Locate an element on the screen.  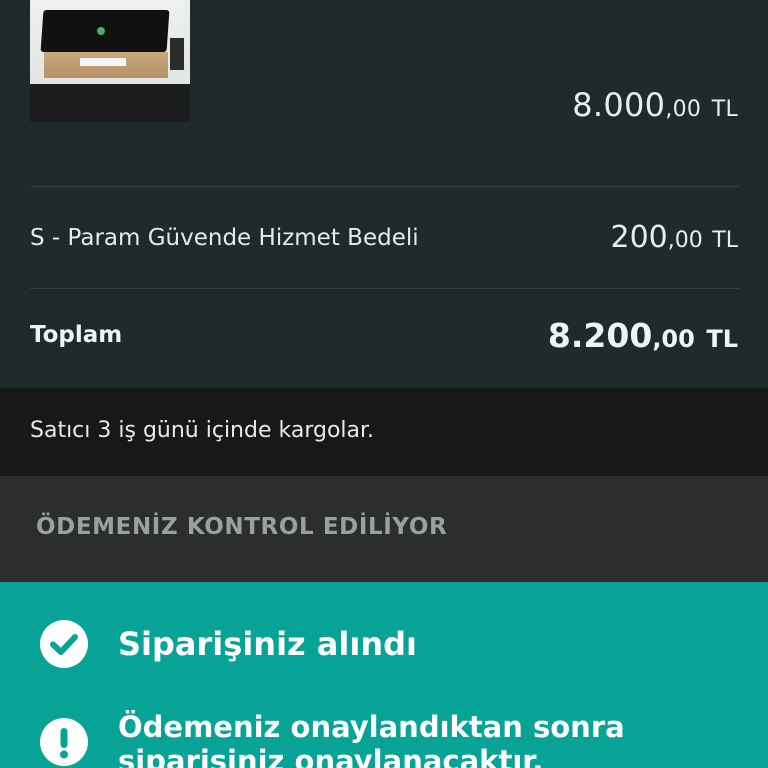
payment-status-text: ÖDEMENİZ KONTROL EDİLİYOR is located at coordinates (242, 527).